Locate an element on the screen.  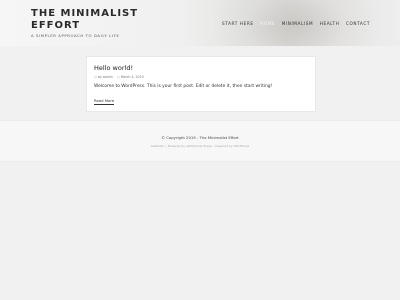
read-more-link: Read More is located at coordinates (104, 101).